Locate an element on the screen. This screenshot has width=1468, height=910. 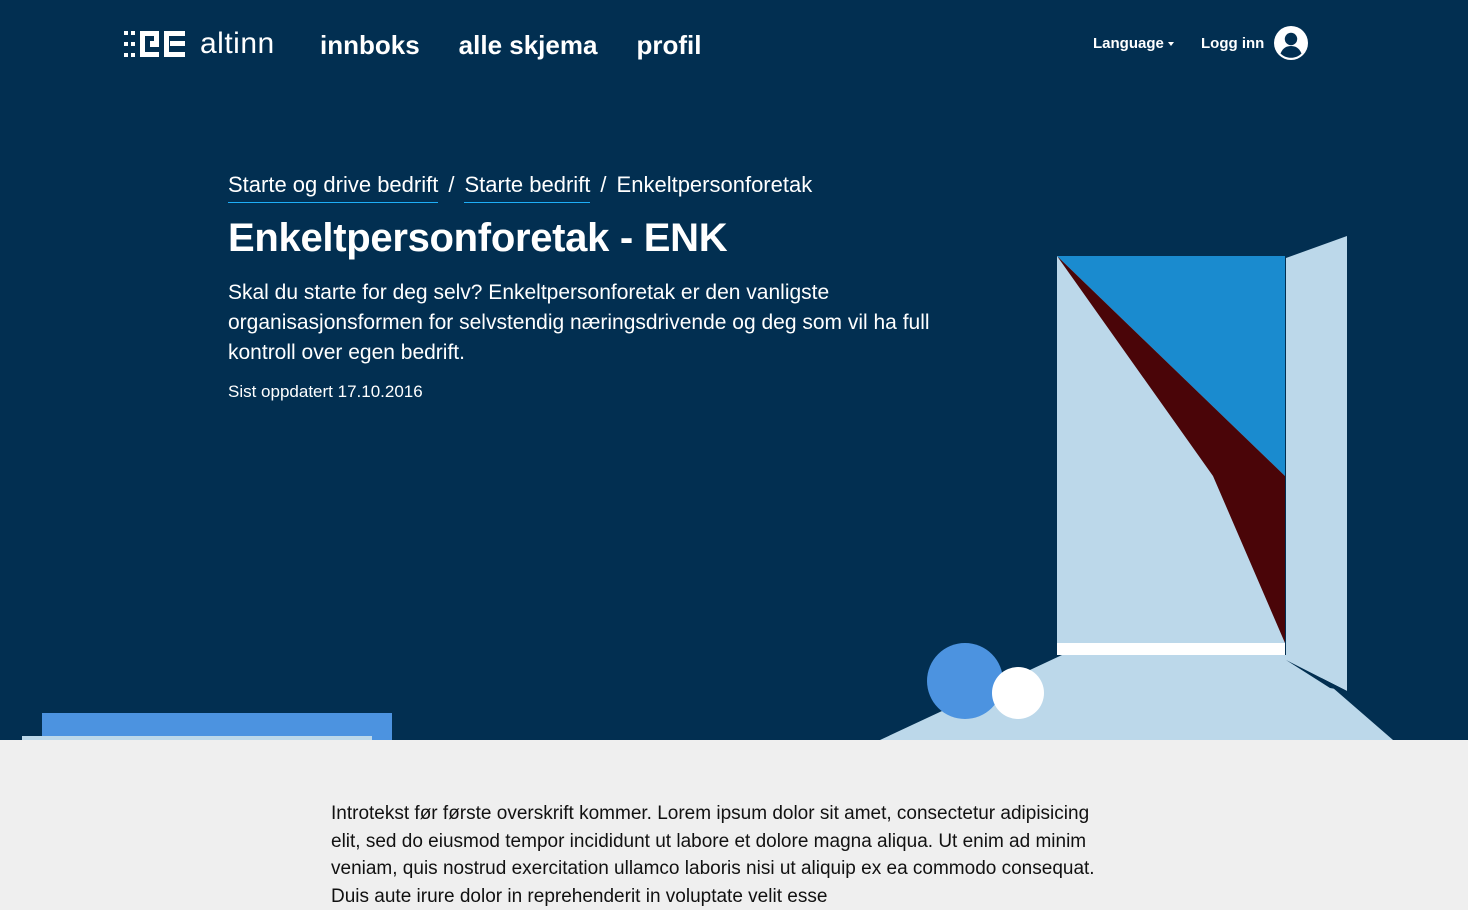
nav-item-alle-skjema: alle skjema is located at coordinates (528, 45).